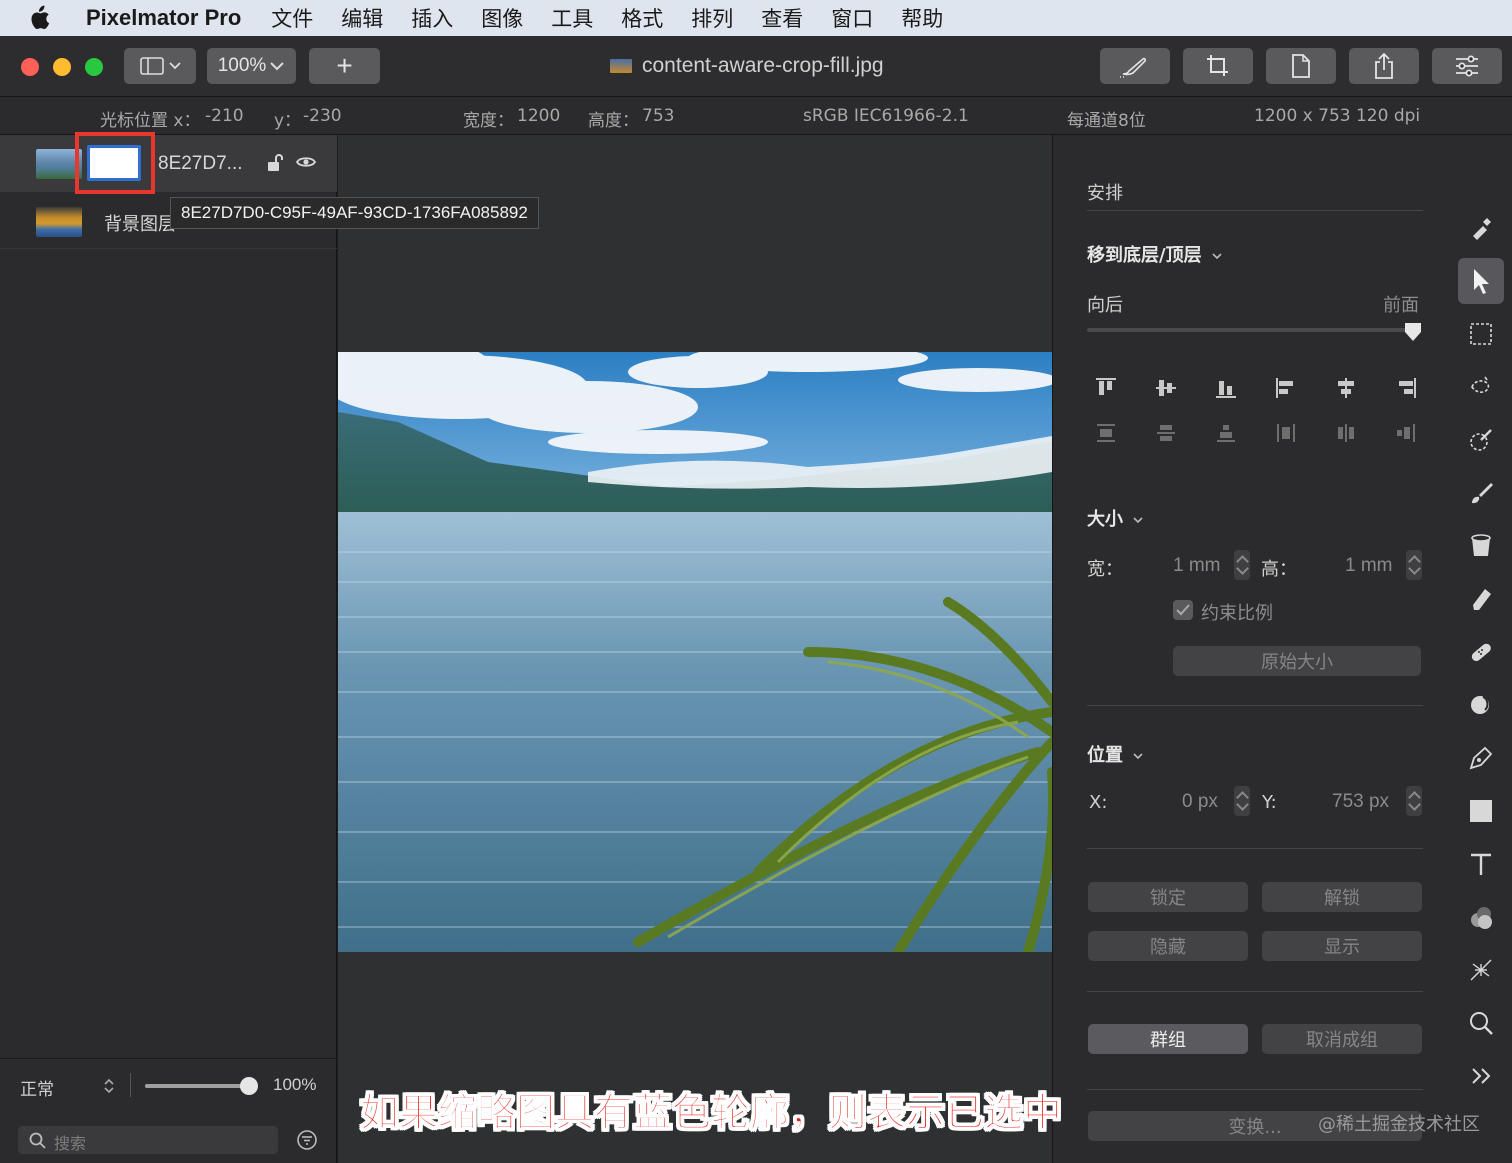 This screenshot has height=1163, width=1512. I want to click on menu-format: 格式, so click(642, 18).